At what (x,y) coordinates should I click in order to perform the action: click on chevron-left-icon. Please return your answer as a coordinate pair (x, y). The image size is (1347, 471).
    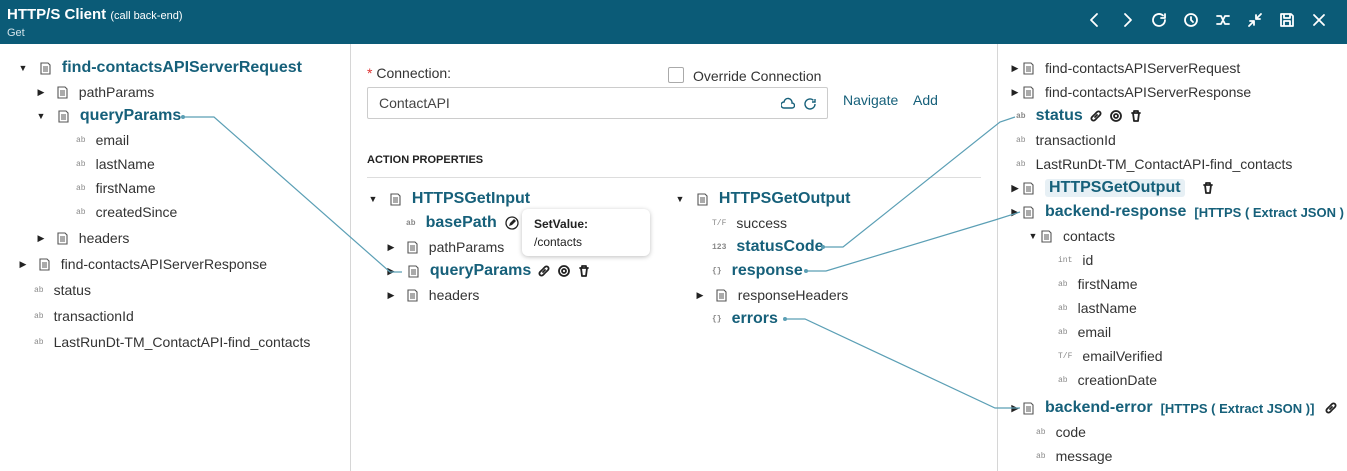
    Looking at the image, I should click on (1097, 22).